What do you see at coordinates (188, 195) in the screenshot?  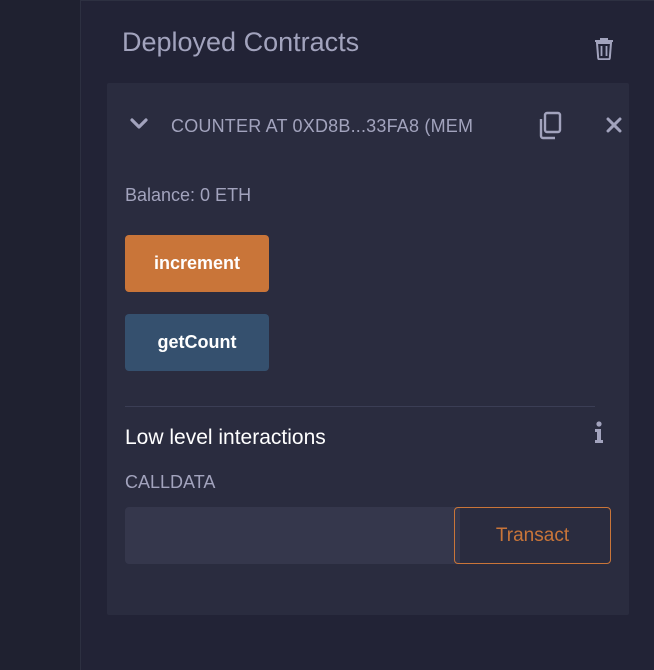 I see `contract-balance: Balance: 0 ETH` at bounding box center [188, 195].